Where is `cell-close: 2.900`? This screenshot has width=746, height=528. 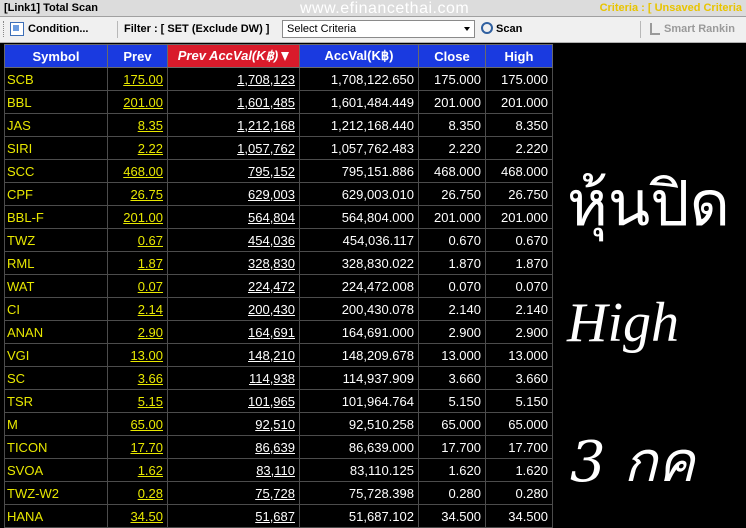
cell-close: 2.900 is located at coordinates (452, 332).